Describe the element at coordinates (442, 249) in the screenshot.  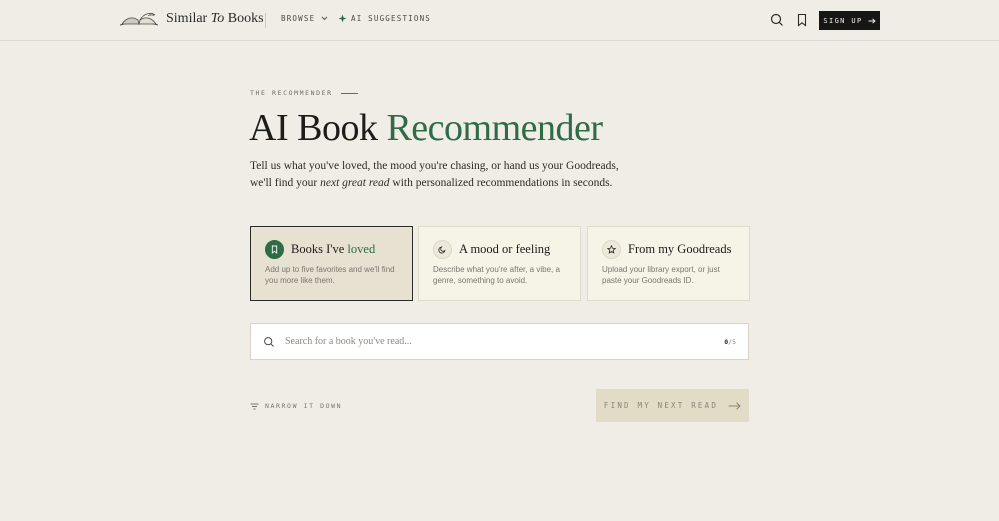
I see `moon-icon` at that location.